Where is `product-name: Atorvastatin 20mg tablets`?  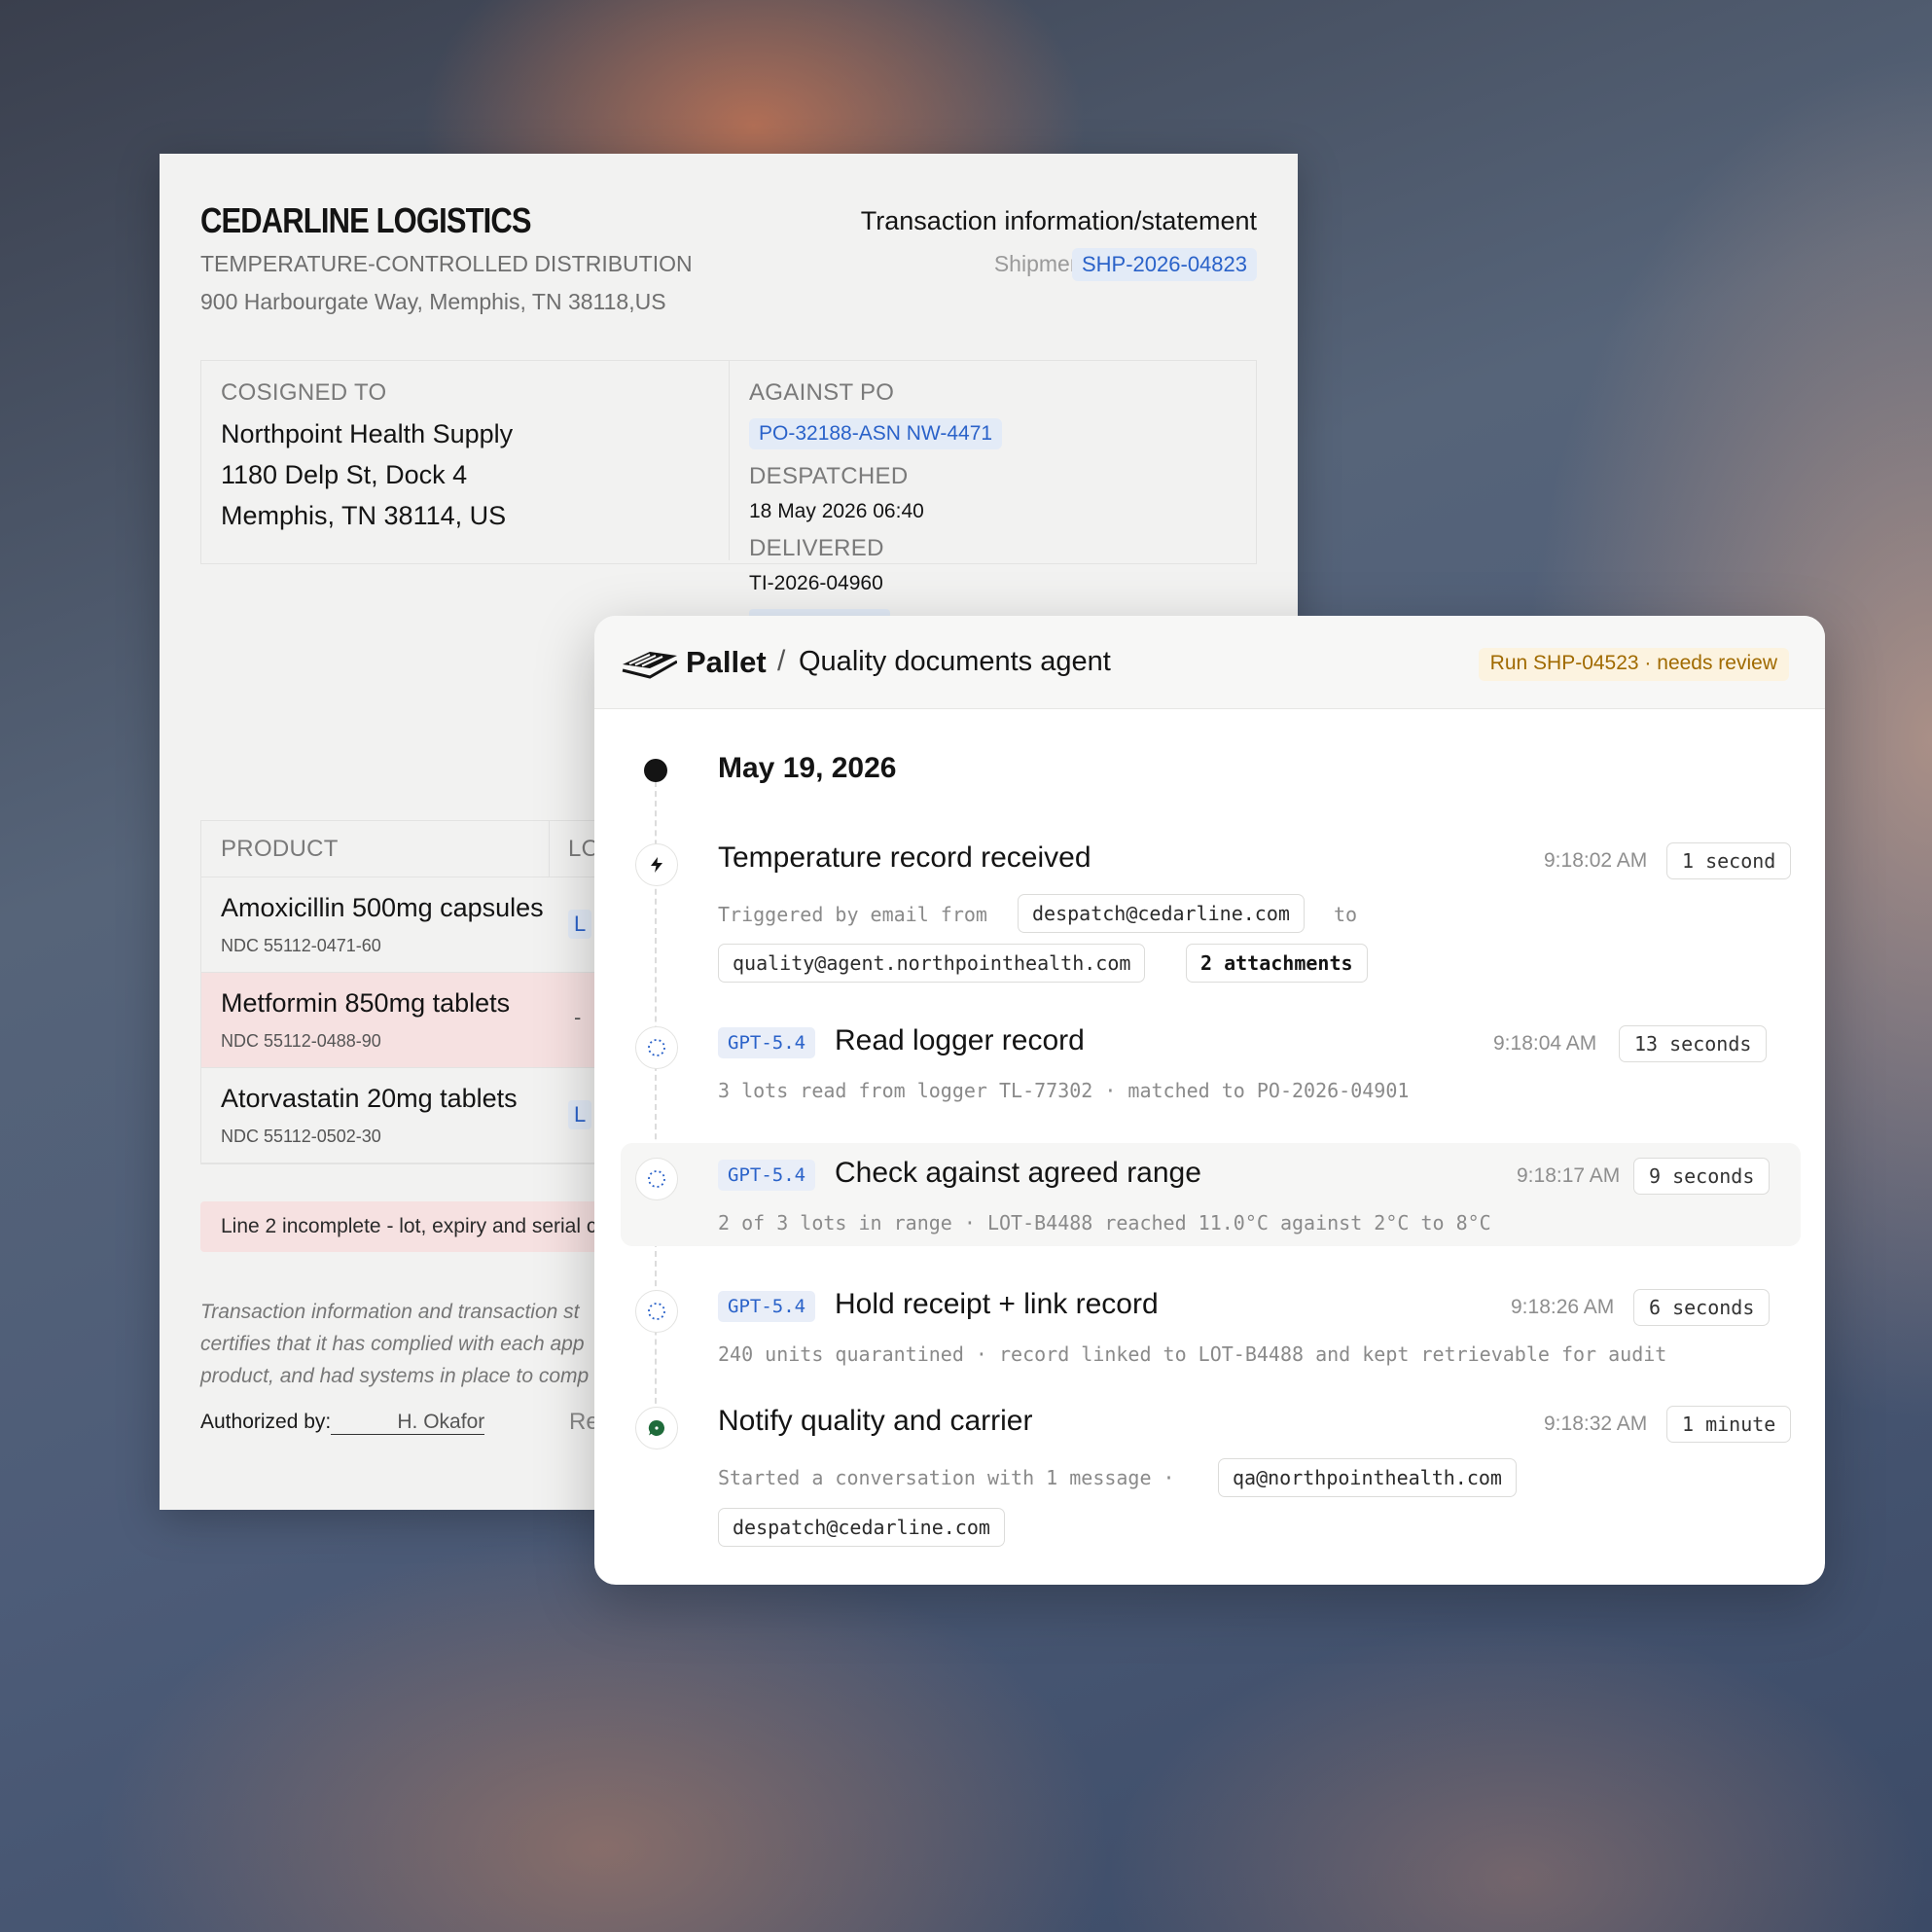
product-name: Atorvastatin 20mg tablets is located at coordinates (369, 1098).